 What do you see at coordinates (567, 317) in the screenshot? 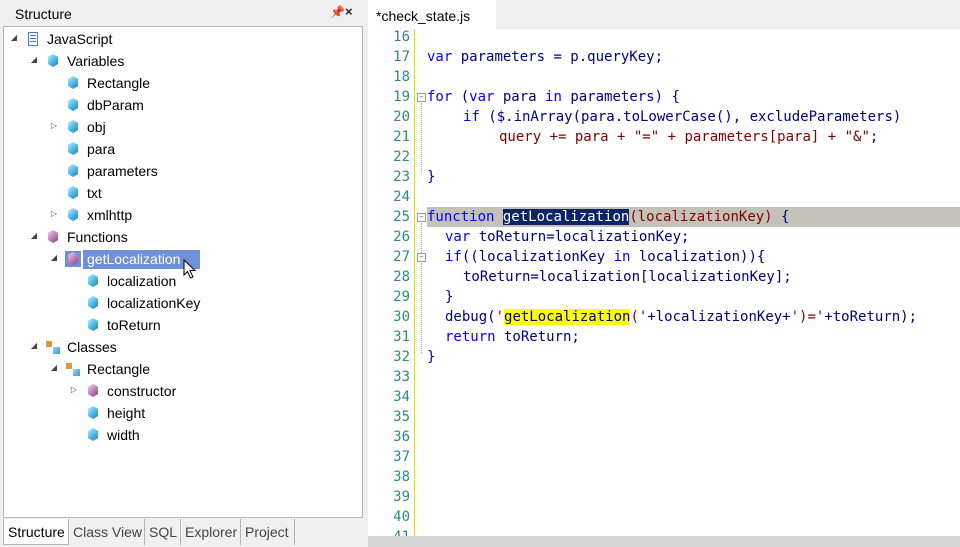
I see `highlighted-word: getLocalization` at bounding box center [567, 317].